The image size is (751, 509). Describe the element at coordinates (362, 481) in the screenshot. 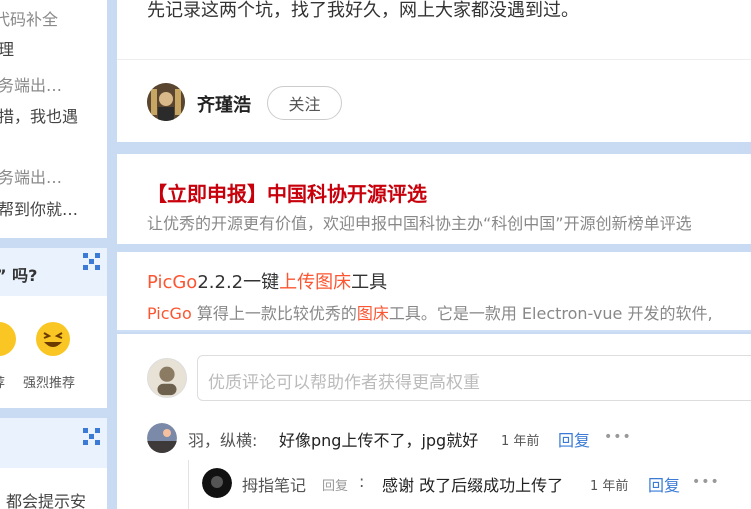

I see `reply-colon: :` at that location.